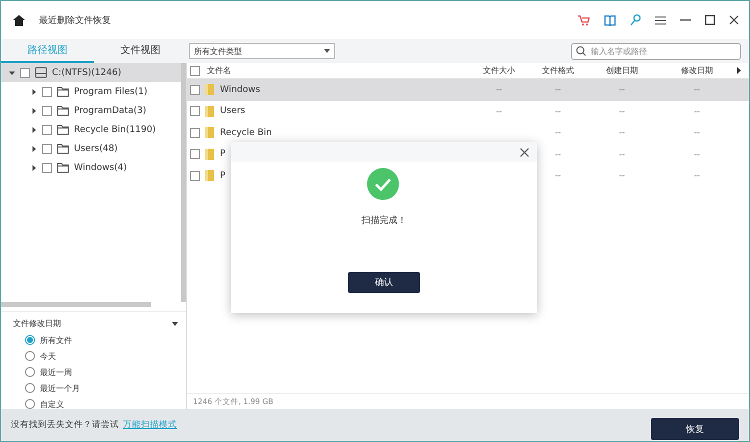 The image size is (750, 442). I want to click on table-row: Users -- -- -- --, so click(468, 111).